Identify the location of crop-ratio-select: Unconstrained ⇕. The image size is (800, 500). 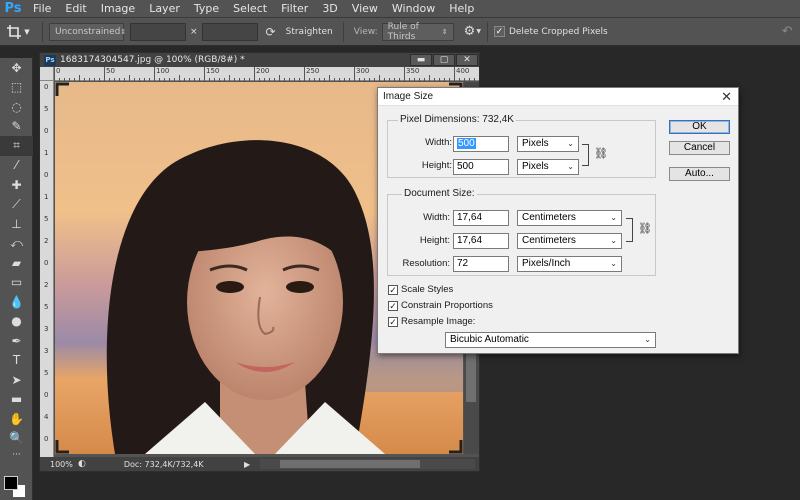
(87, 31).